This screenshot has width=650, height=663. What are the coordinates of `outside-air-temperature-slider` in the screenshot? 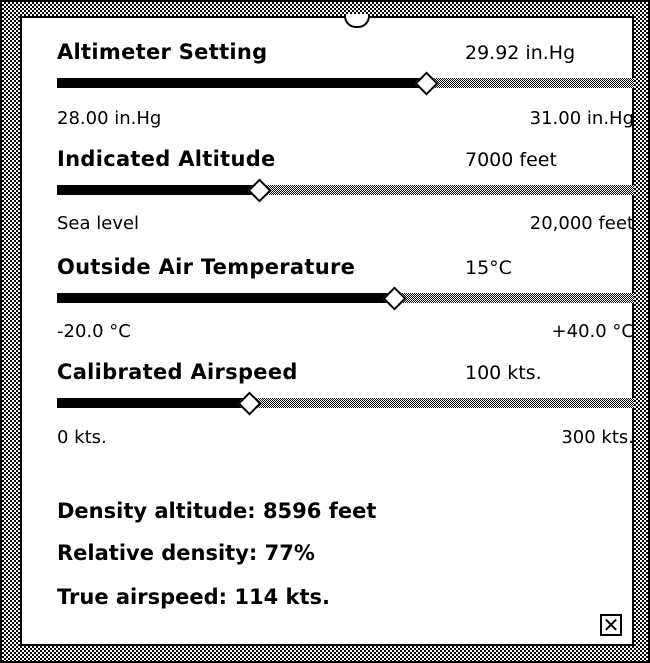 It's located at (345, 298).